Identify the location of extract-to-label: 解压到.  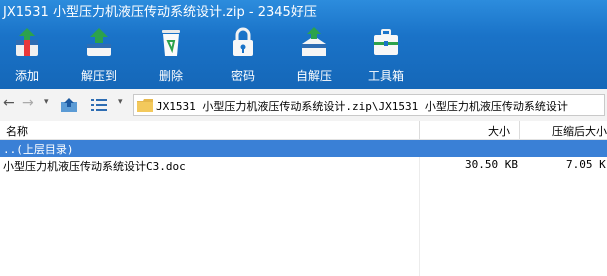
(98, 76).